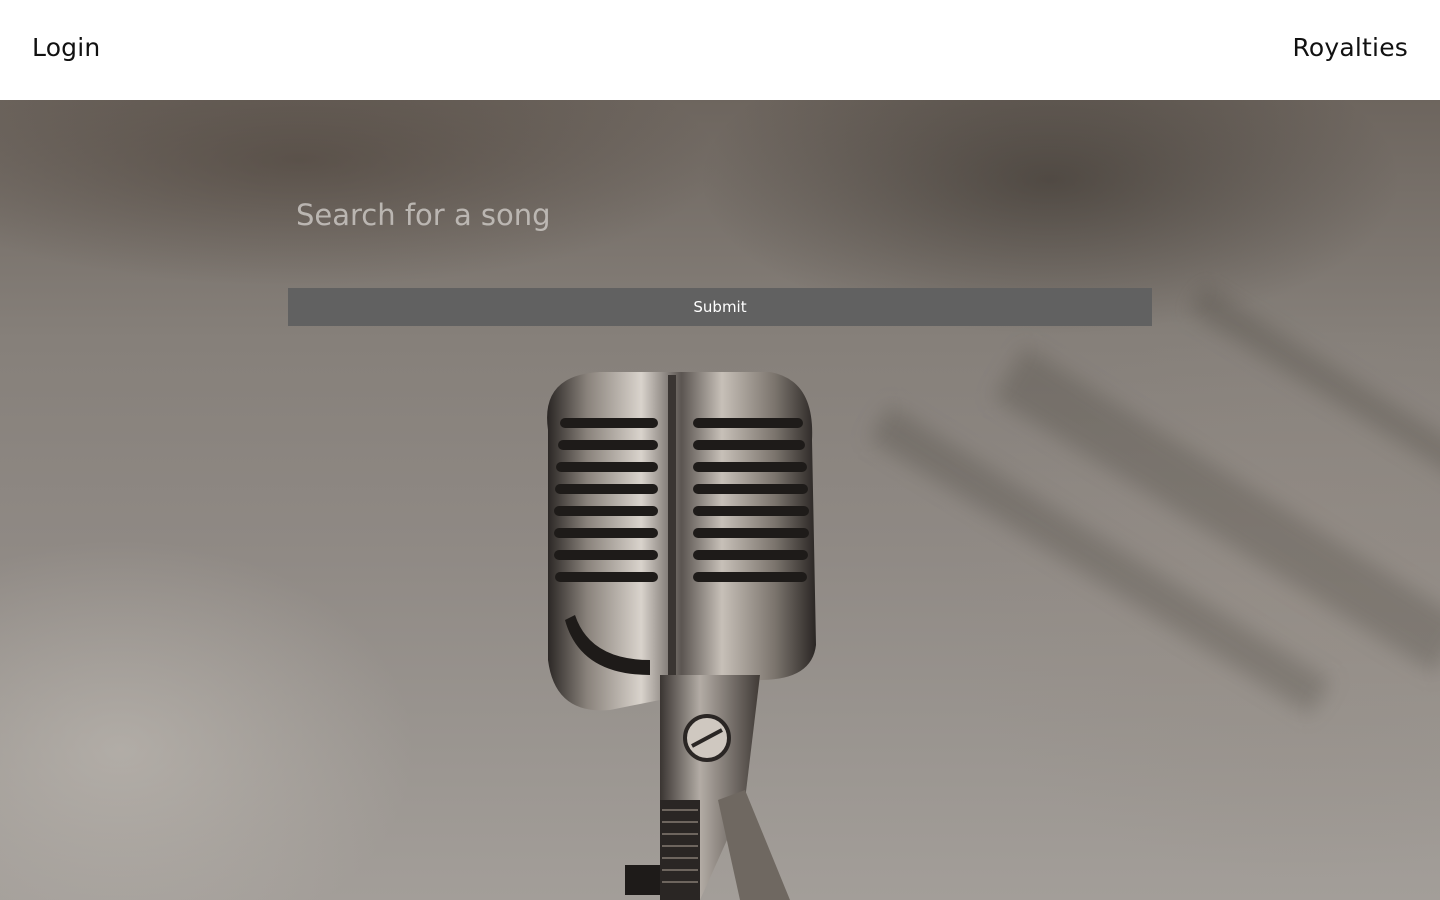  Describe the element at coordinates (720, 50) in the screenshot. I see `top-navigation-bar: Login Royalties` at that location.